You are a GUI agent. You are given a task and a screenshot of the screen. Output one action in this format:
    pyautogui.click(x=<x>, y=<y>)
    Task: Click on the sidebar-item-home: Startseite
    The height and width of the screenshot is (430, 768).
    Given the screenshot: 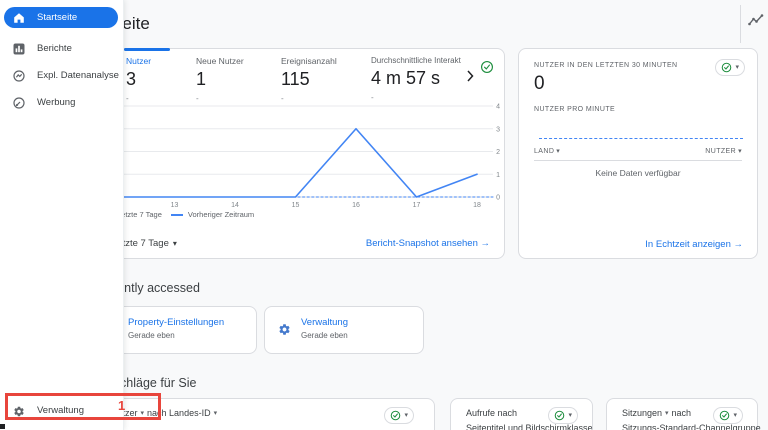 What is the action you would take?
    pyautogui.click(x=61, y=17)
    